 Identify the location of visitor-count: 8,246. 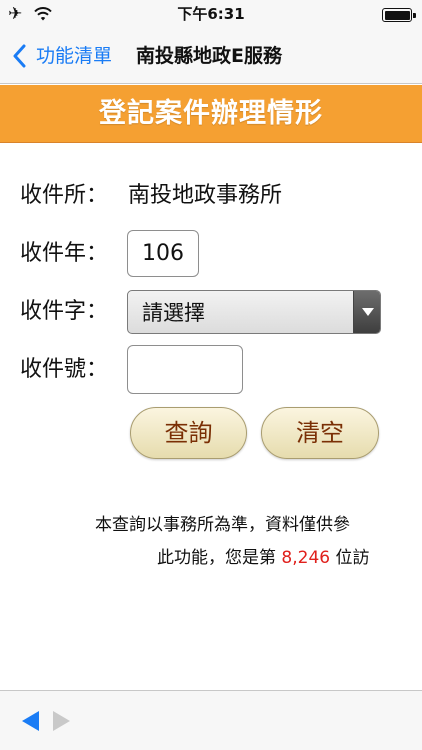
(306, 558).